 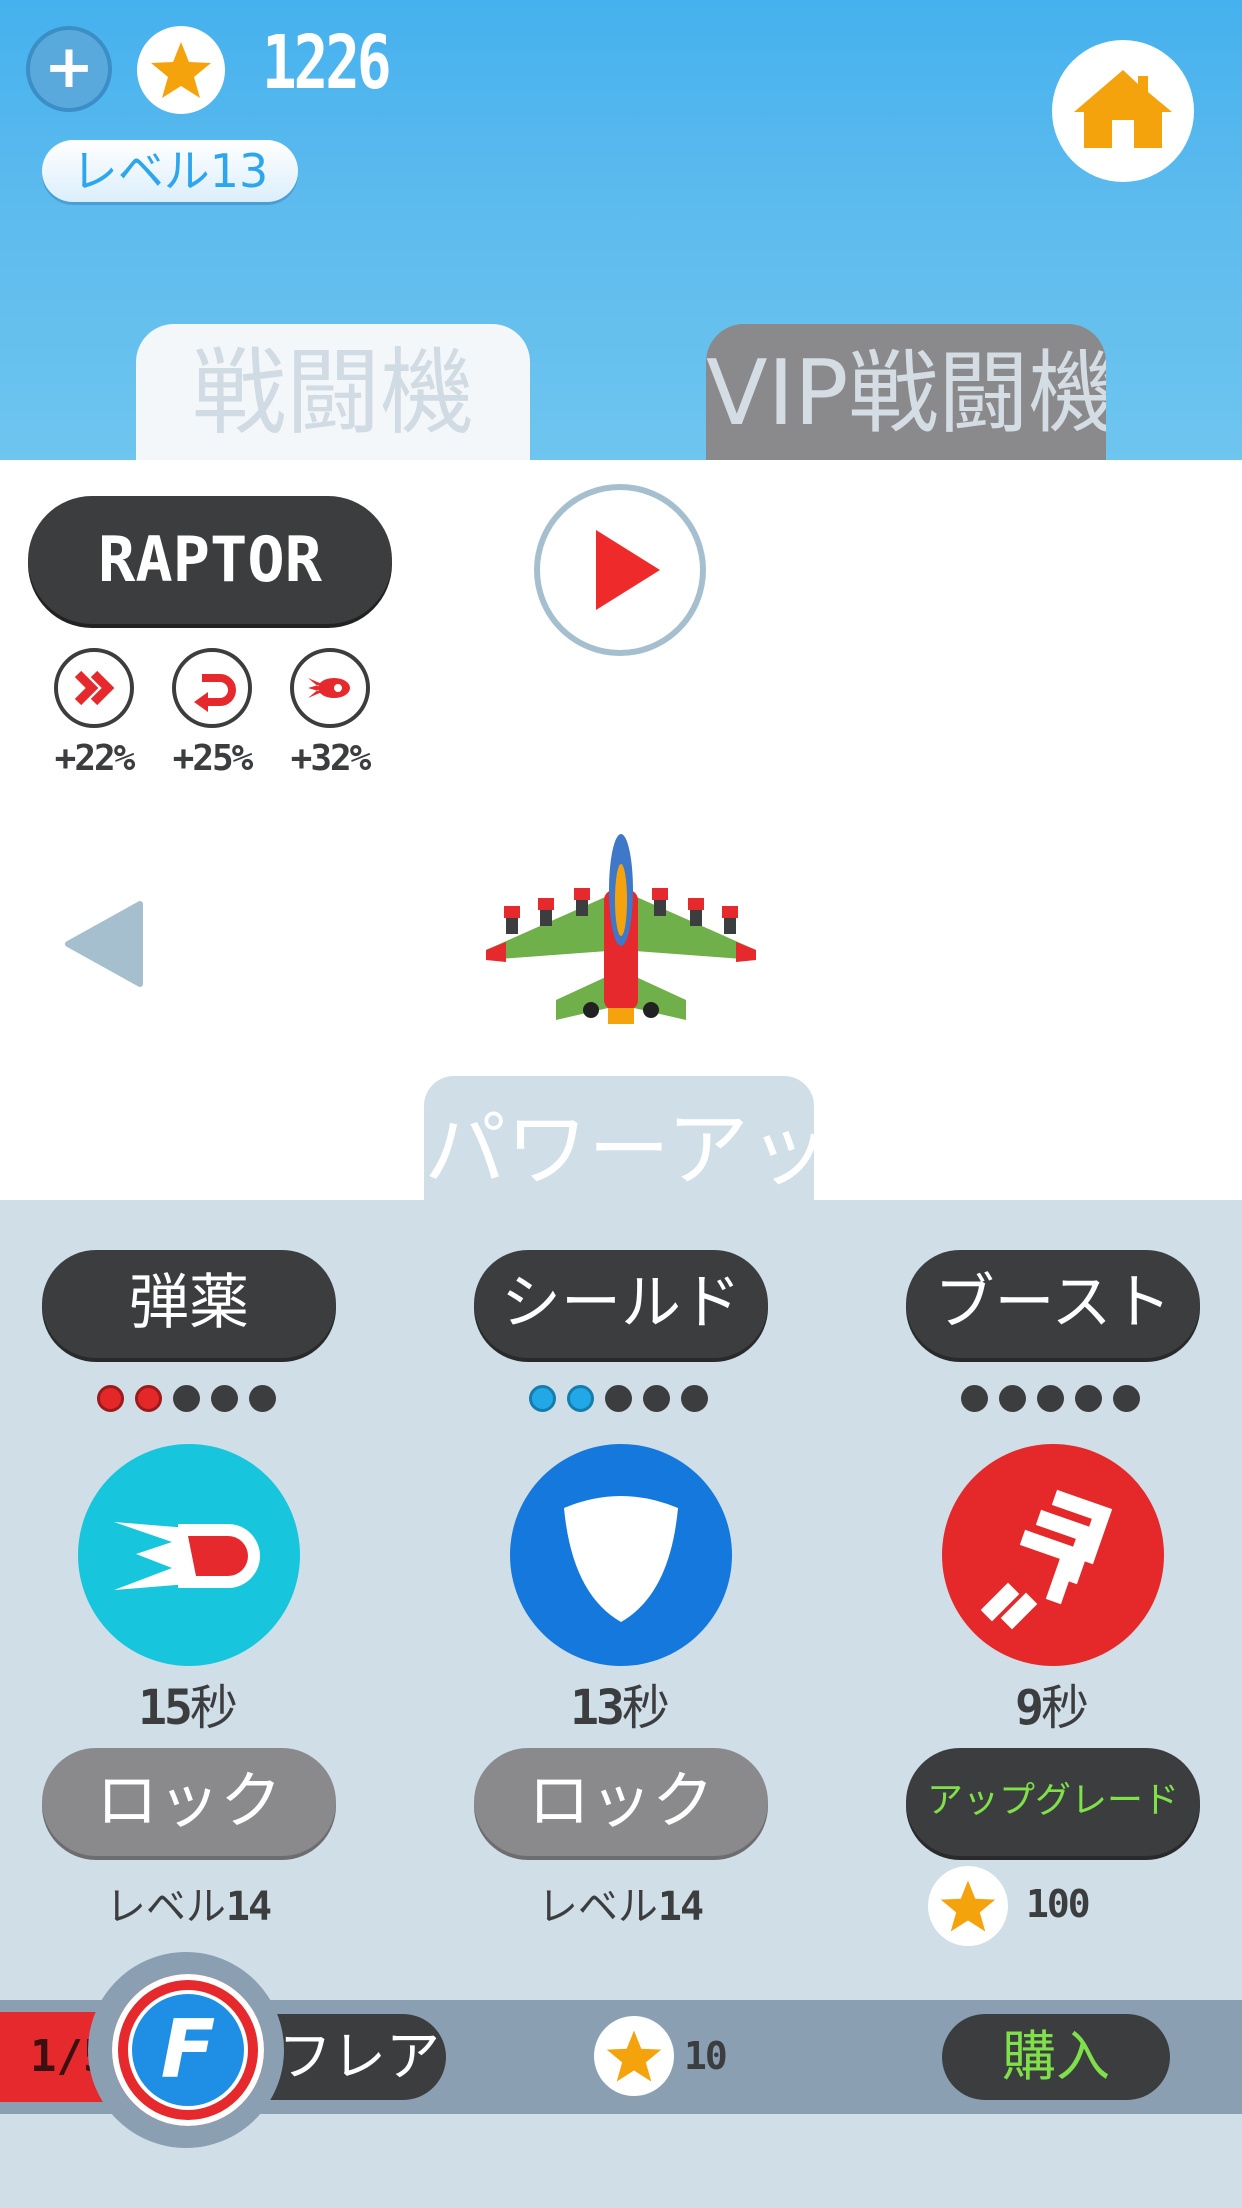 What do you see at coordinates (706, 2056) in the screenshot?
I see `flare-price: 10` at bounding box center [706, 2056].